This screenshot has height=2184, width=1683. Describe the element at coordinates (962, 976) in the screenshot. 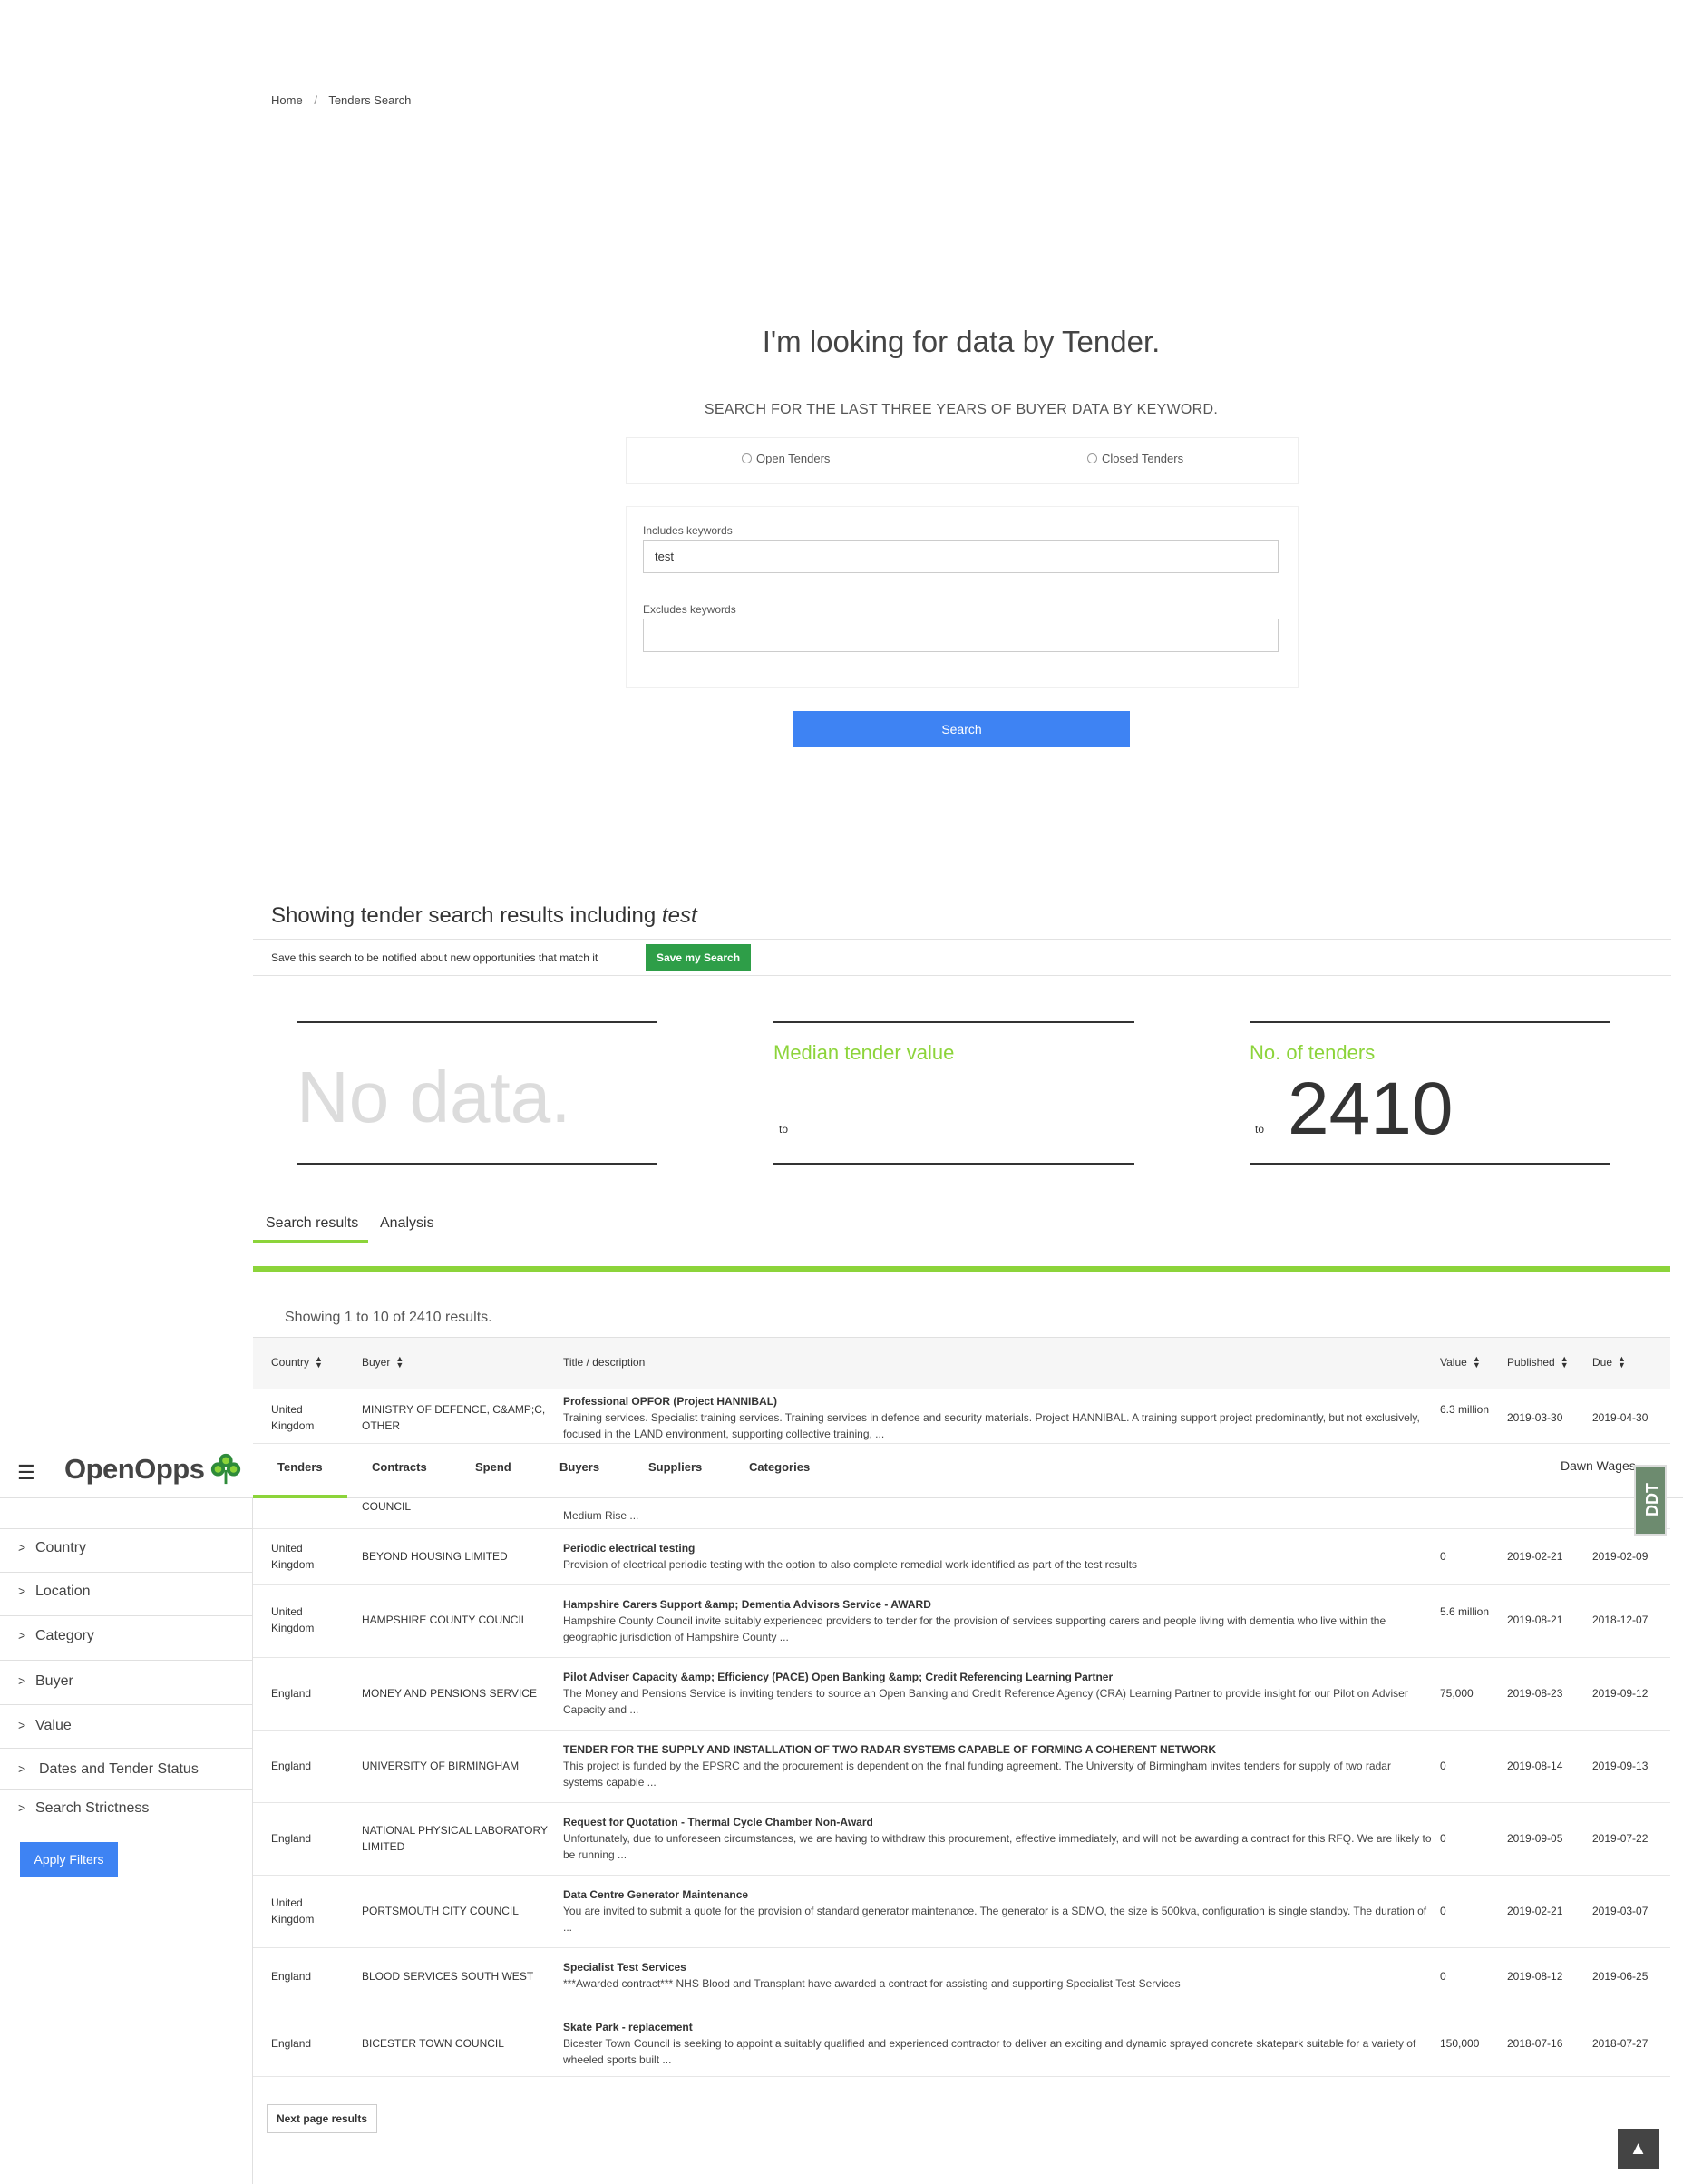

I see `divider` at that location.